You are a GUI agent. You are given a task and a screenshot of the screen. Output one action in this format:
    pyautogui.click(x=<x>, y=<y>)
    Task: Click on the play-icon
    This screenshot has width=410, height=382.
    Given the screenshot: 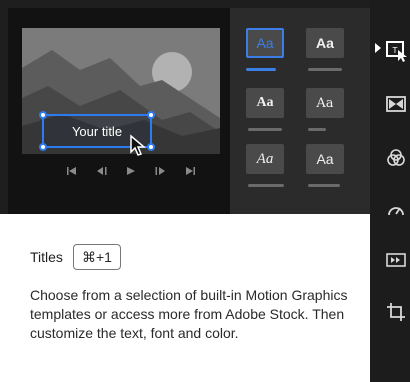 What is the action you would take?
    pyautogui.click(x=131, y=172)
    